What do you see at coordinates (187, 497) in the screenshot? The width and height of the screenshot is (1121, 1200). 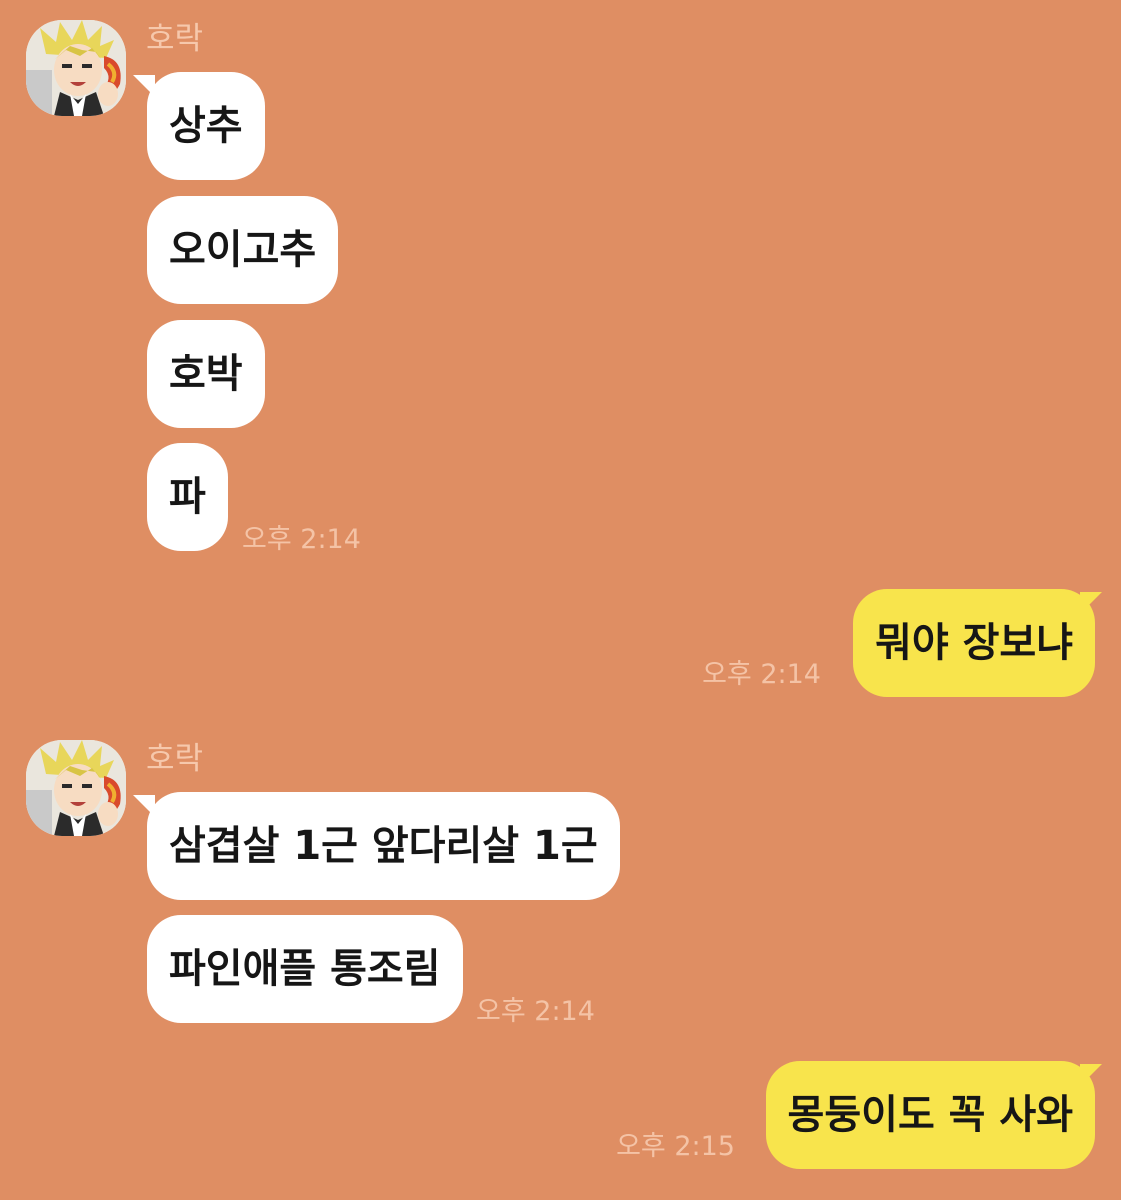 I see `incoming-message-bubble: 파` at bounding box center [187, 497].